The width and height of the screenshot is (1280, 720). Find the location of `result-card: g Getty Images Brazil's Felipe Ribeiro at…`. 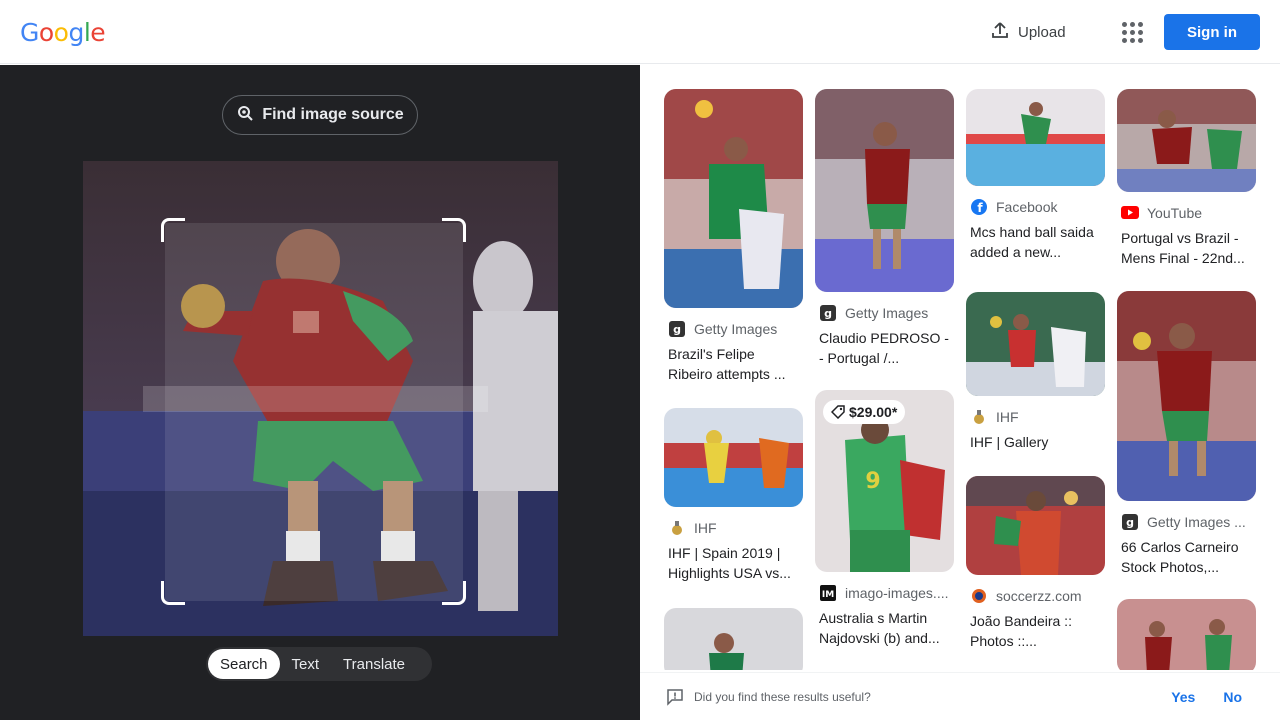

result-card: g Getty Images Brazil's Felipe Ribeiro at… is located at coordinates (733, 236).